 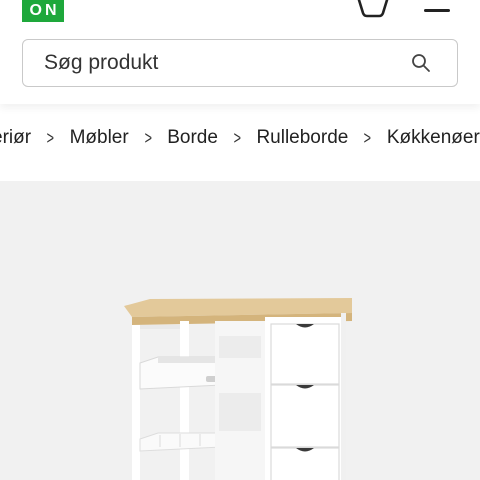 I want to click on breadcrumb-item-interior: eriør, so click(x=15, y=138).